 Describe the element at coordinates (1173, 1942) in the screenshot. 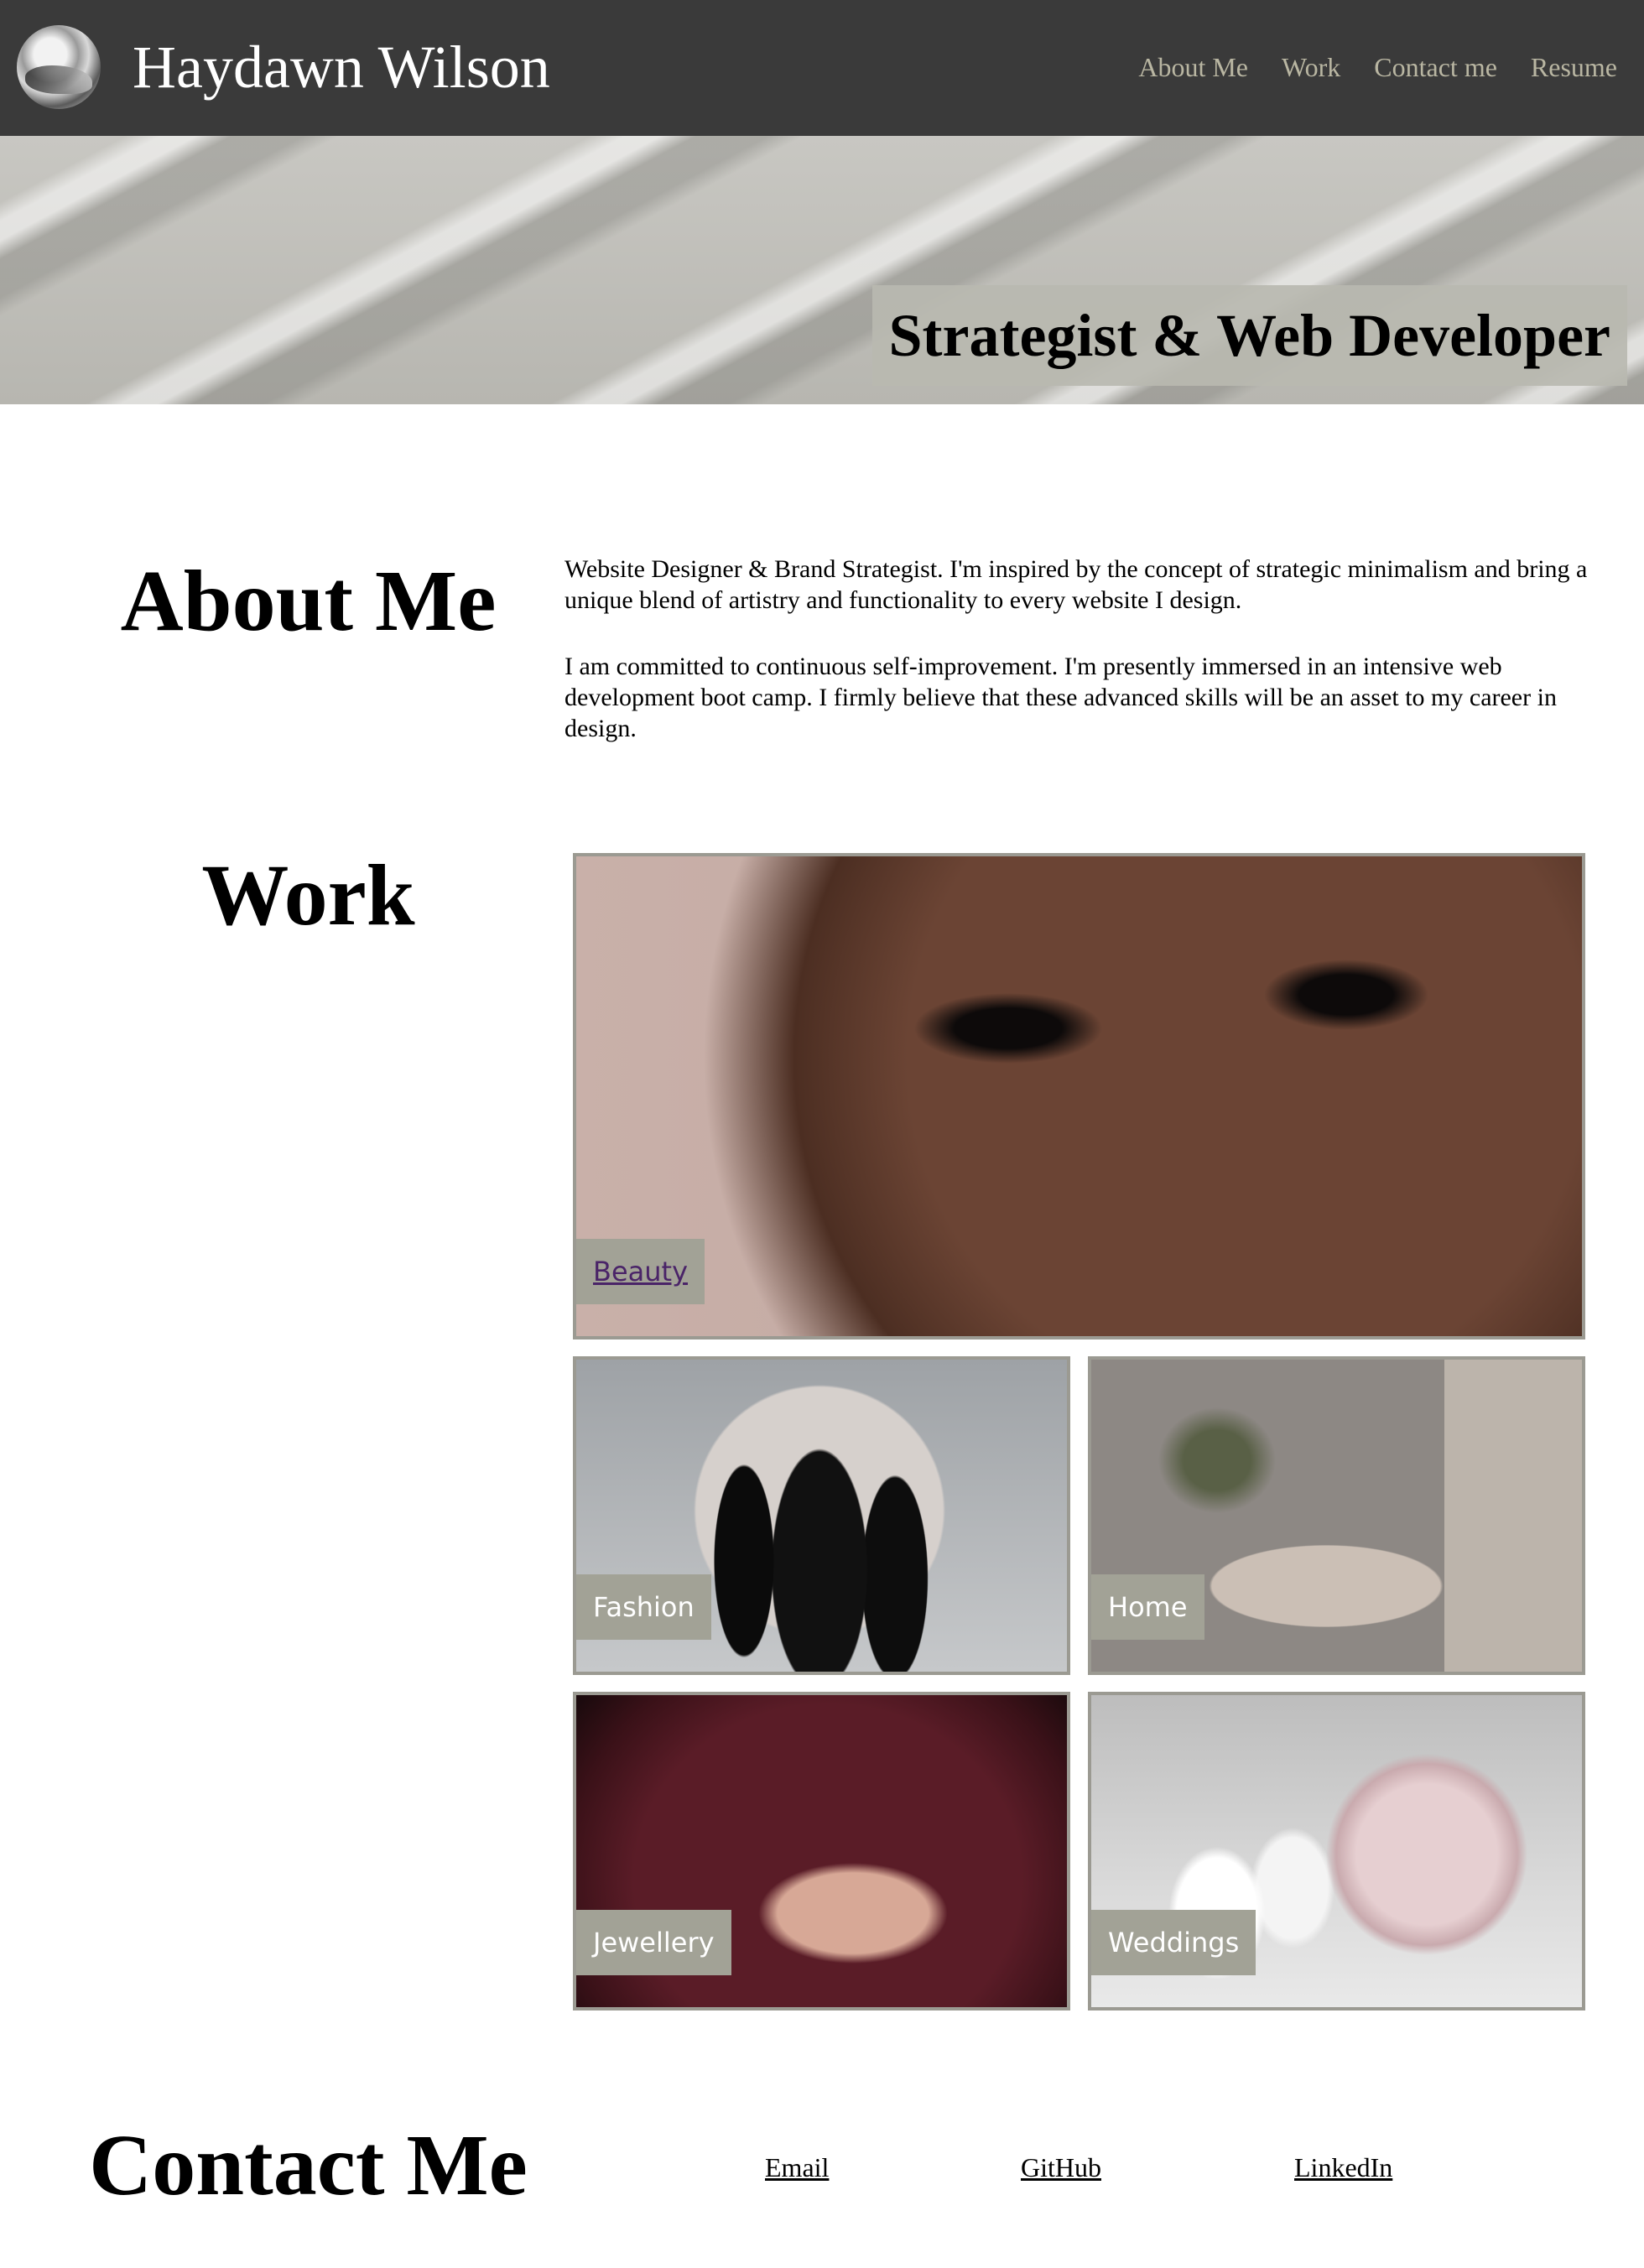

I see `work-label-weddings: Weddings` at that location.